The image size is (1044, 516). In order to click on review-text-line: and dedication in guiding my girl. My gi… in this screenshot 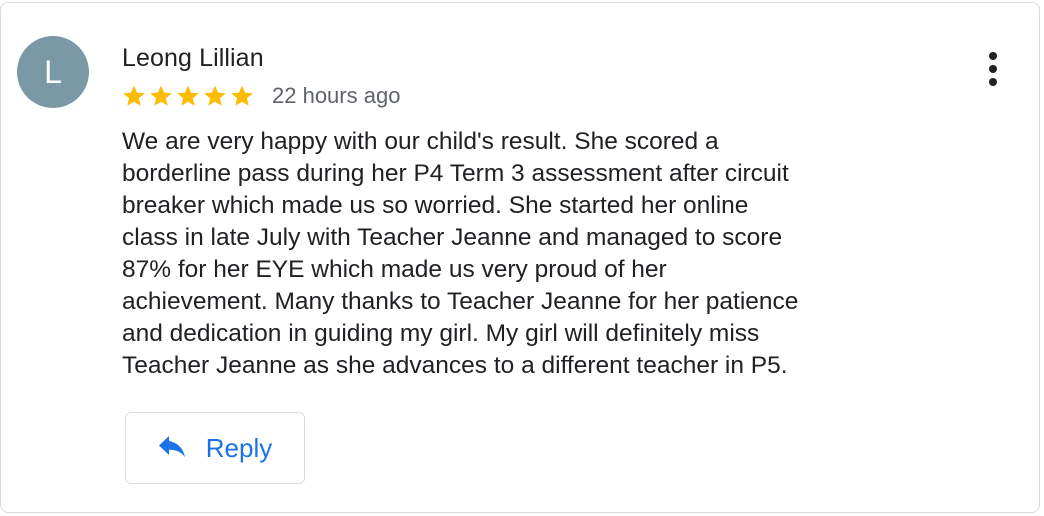, I will do `click(441, 333)`.